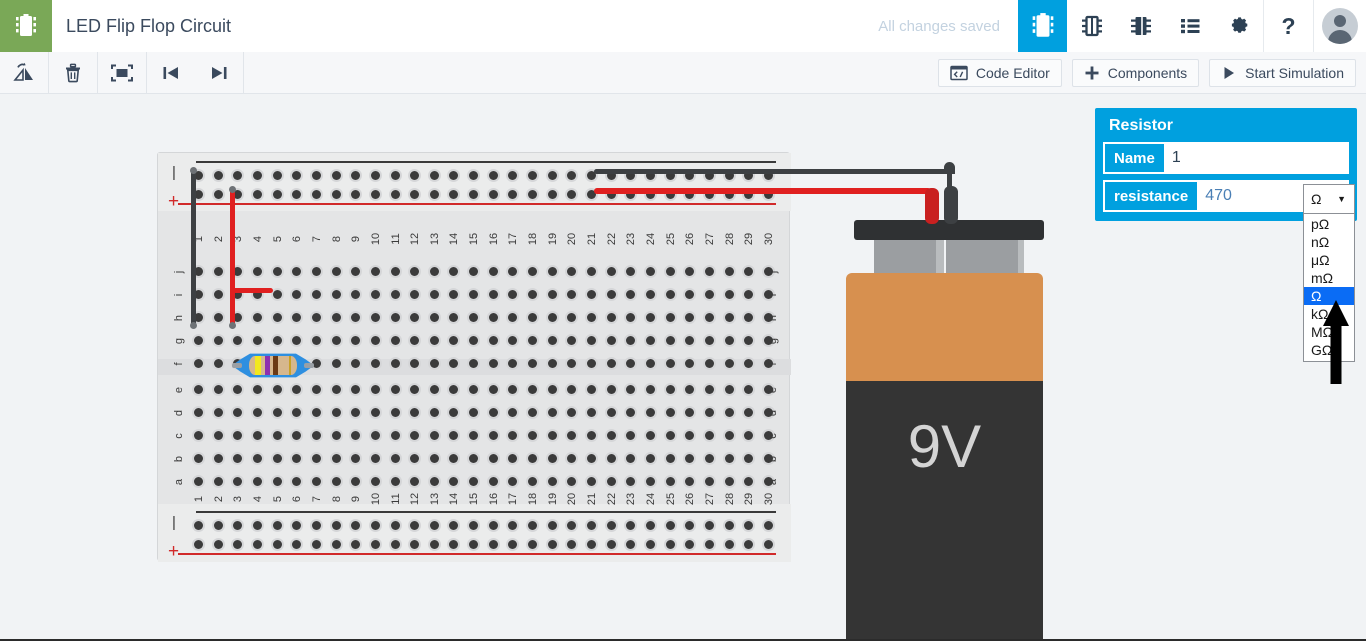  Describe the element at coordinates (148, 26) in the screenshot. I see `page-title: LED Flip Flop Circuit` at that location.